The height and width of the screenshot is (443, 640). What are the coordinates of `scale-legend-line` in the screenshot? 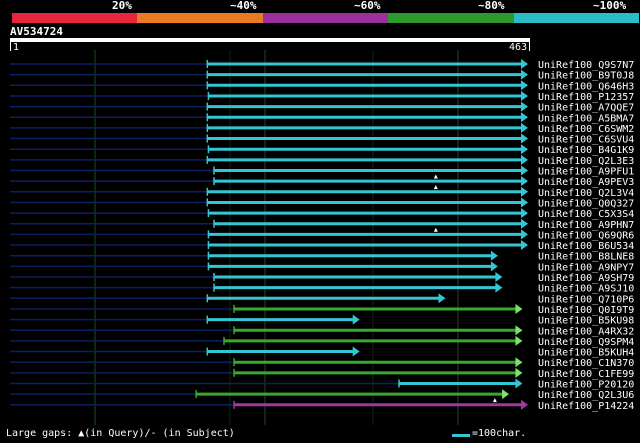 It's located at (461, 435).